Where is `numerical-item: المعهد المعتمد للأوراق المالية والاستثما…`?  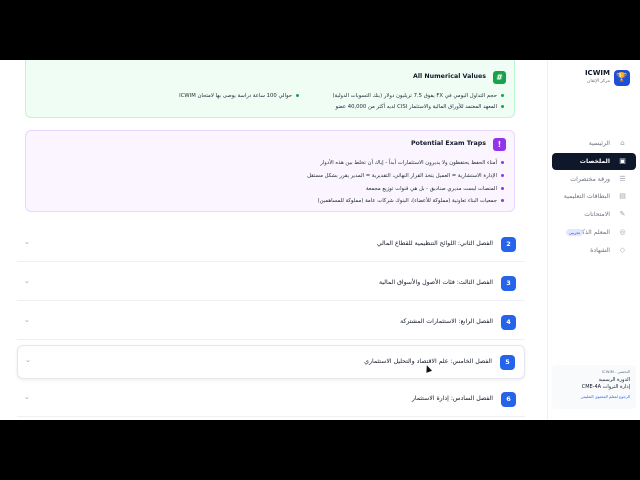
numerical-item: المعهد المعتمد للأوراق المالية والاستثما… is located at coordinates (420, 107).